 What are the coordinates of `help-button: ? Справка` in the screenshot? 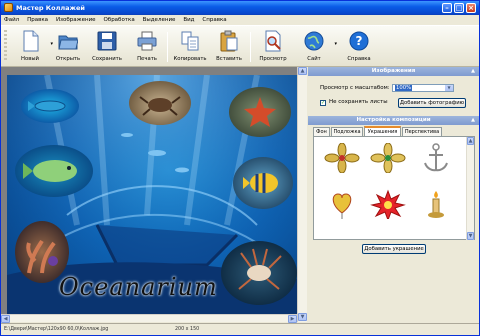 It's located at (359, 47).